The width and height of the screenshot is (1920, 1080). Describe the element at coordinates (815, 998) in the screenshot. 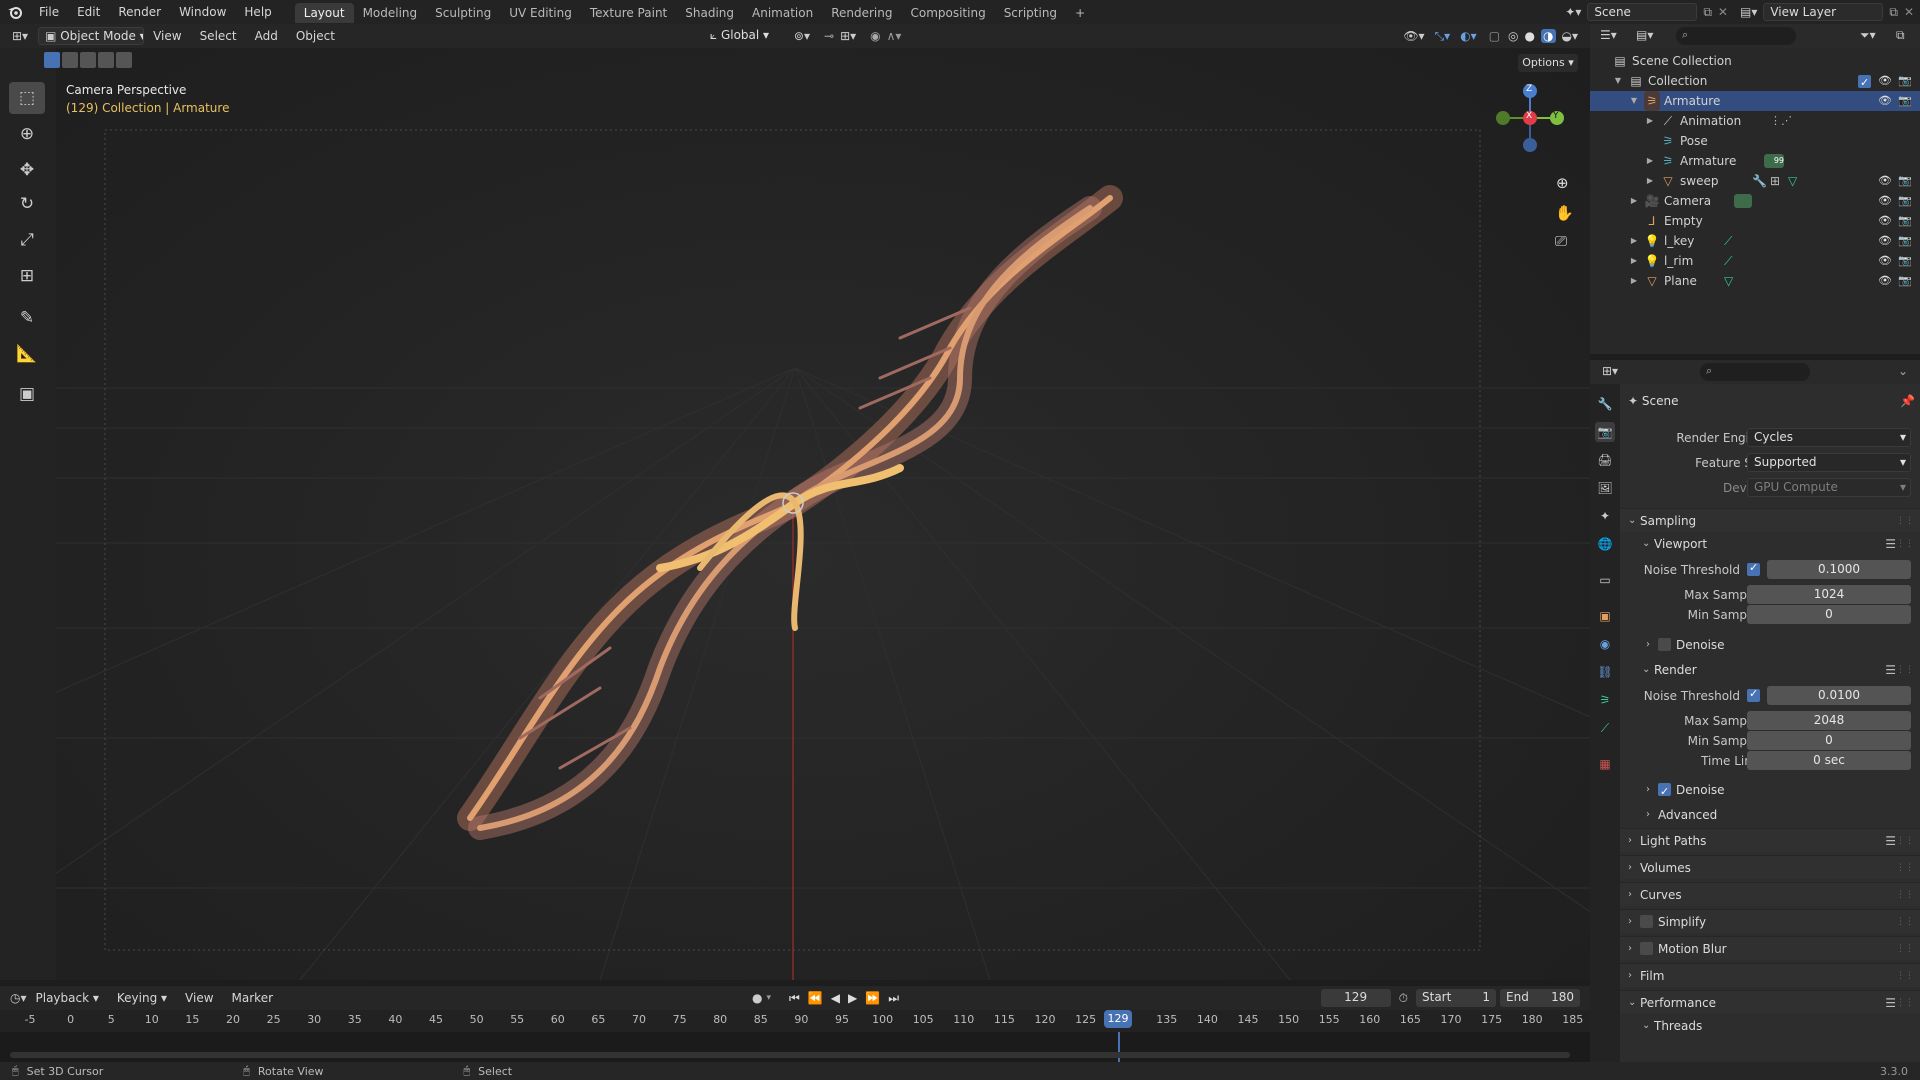

I see `jump-to-prev-keyframe-icon: ⏪` at that location.